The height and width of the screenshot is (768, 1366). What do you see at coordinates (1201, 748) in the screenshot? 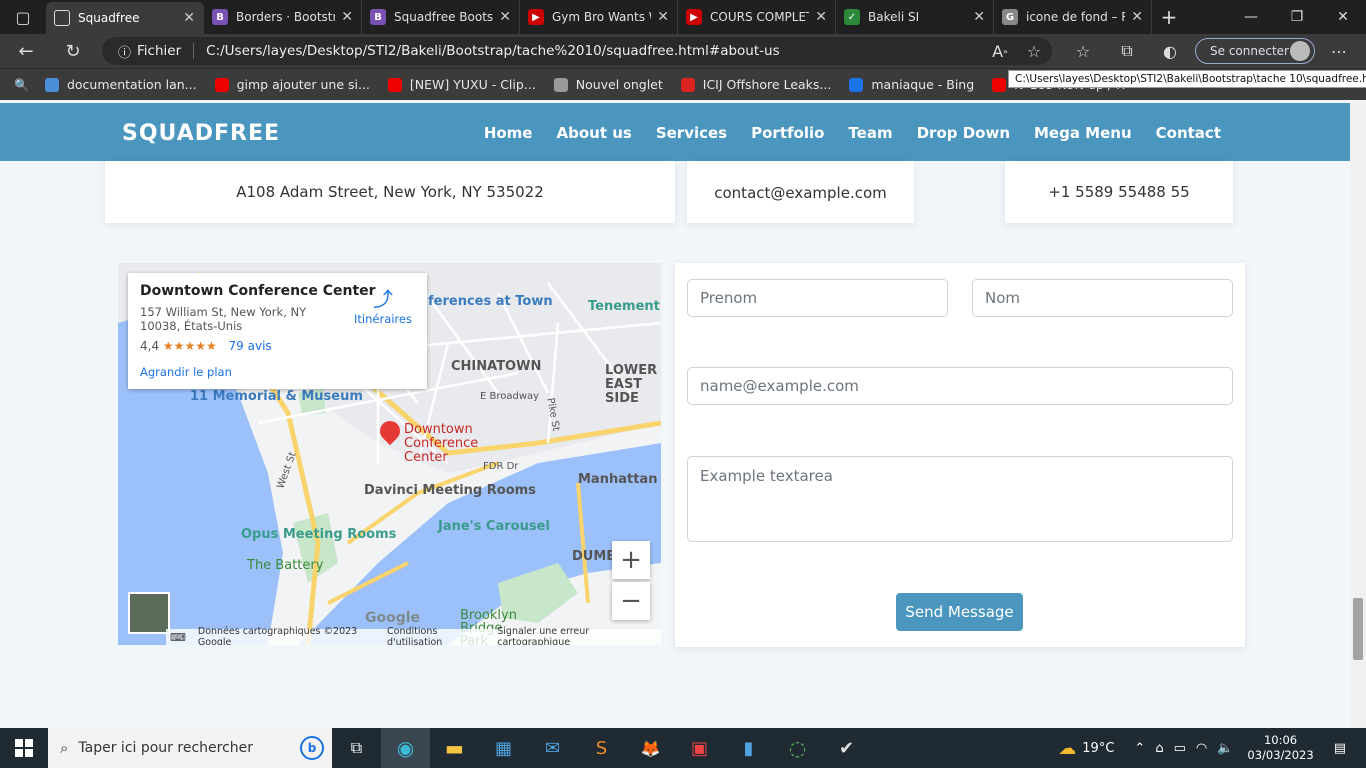
I see `wifi-icon: ◠` at bounding box center [1201, 748].